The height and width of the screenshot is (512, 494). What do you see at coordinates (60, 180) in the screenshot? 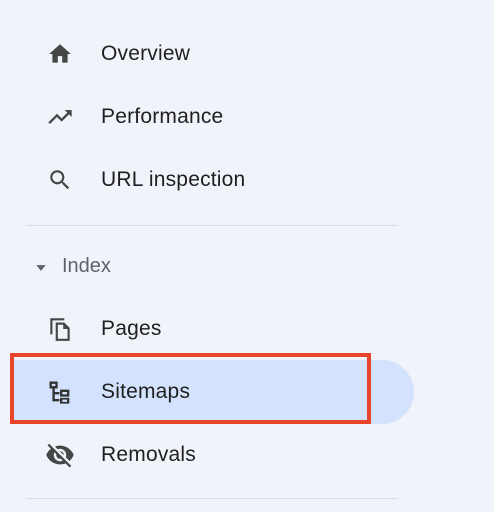
I see `search-icon` at bounding box center [60, 180].